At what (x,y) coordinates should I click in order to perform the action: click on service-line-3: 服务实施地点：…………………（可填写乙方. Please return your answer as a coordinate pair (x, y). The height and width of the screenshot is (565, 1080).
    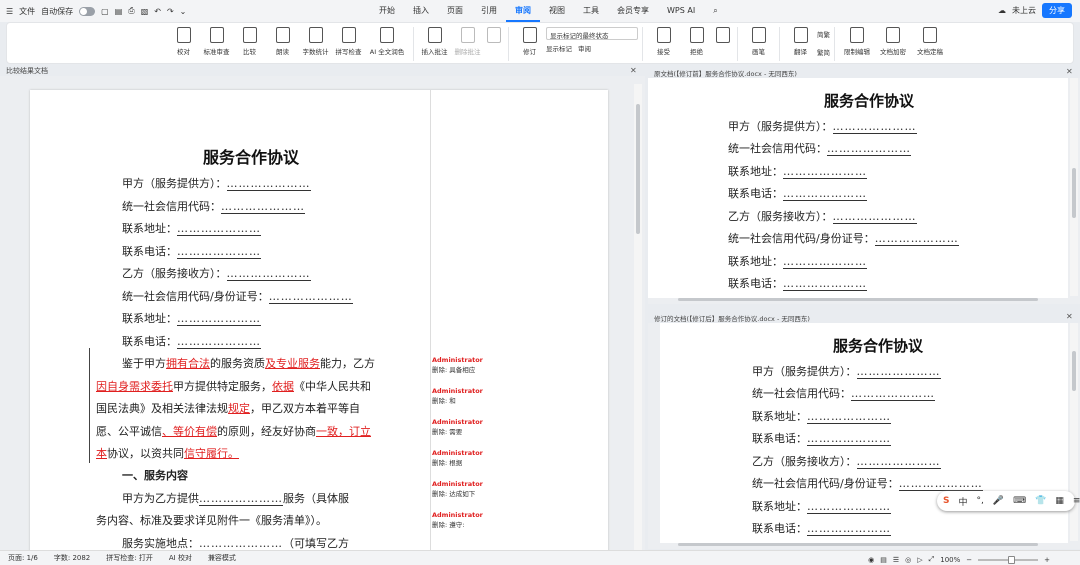
    Looking at the image, I should click on (235, 543).